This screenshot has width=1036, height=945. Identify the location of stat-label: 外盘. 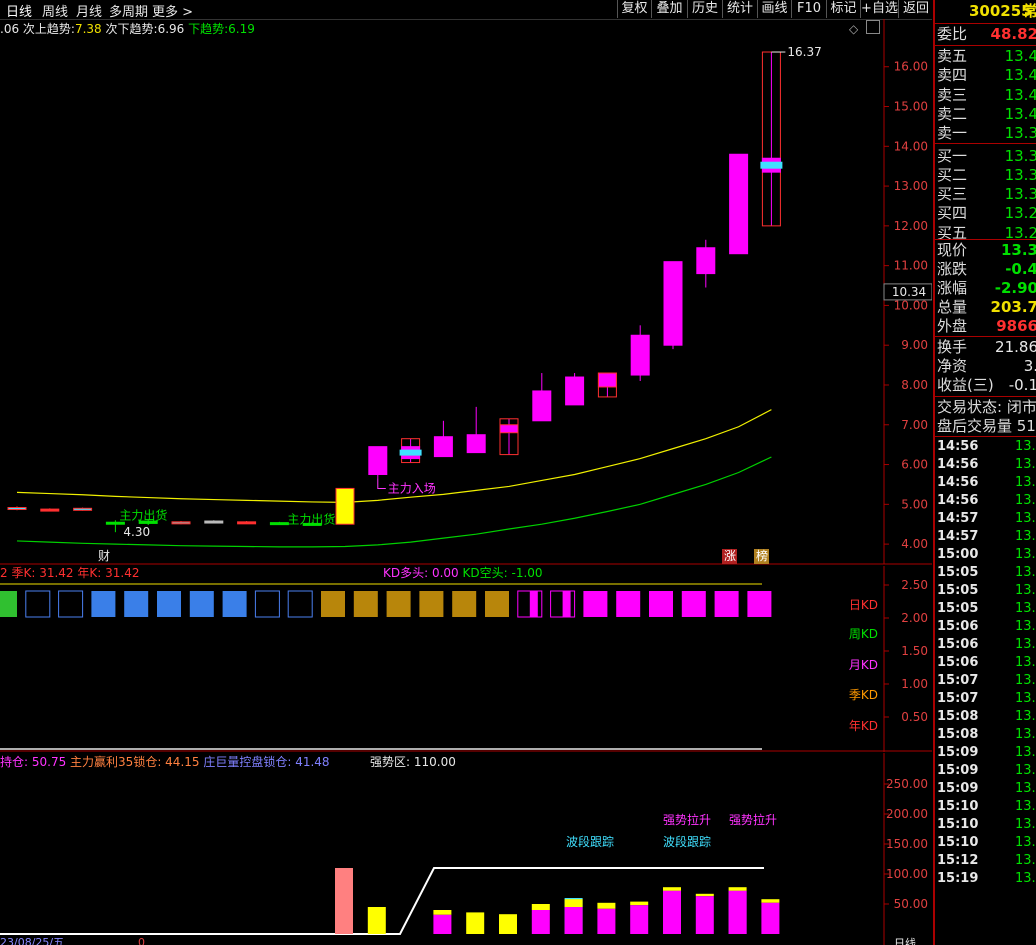
(952, 326).